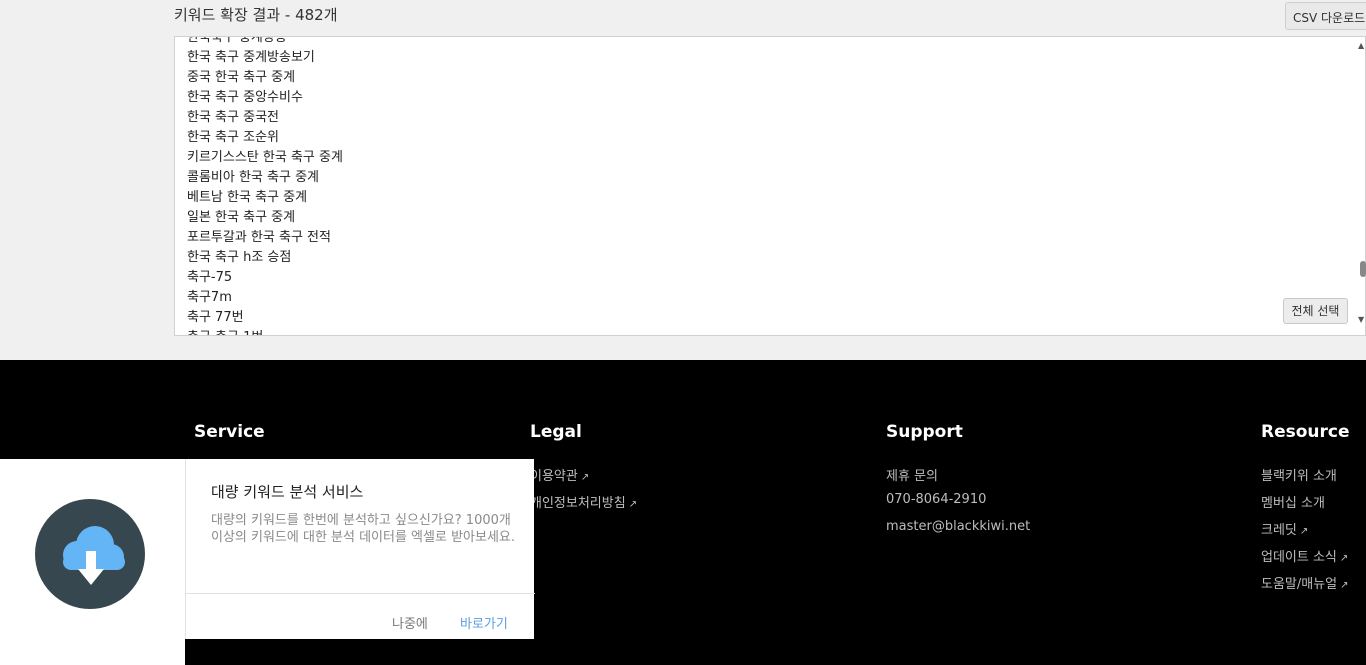  What do you see at coordinates (1293, 501) in the screenshot?
I see `membership-link: 멤버십 소개` at bounding box center [1293, 501].